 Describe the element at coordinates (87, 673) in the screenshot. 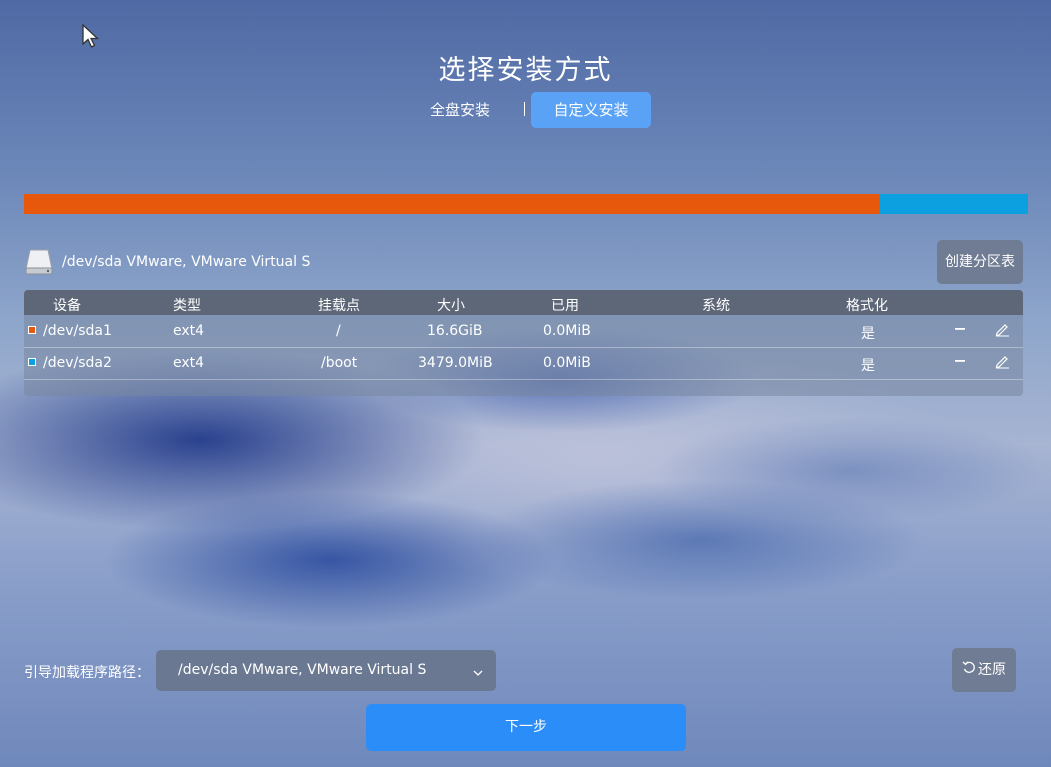

I see `bootloader-path-label: 引导加载程序路径：` at that location.